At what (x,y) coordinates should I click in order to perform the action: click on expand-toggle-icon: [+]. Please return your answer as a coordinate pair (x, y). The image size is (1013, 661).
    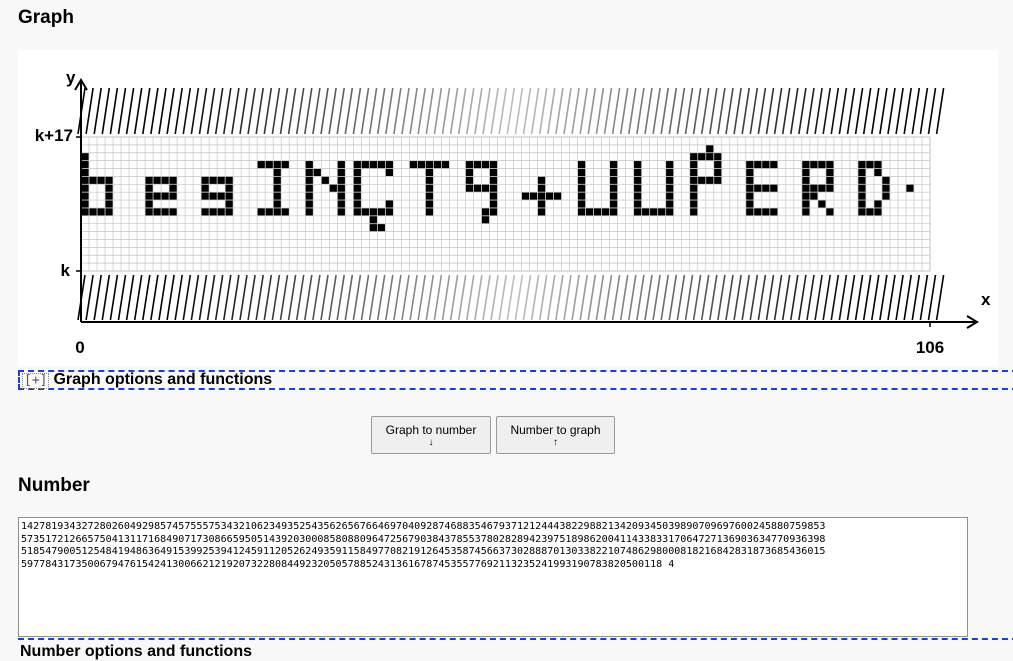
    Looking at the image, I should click on (36, 381).